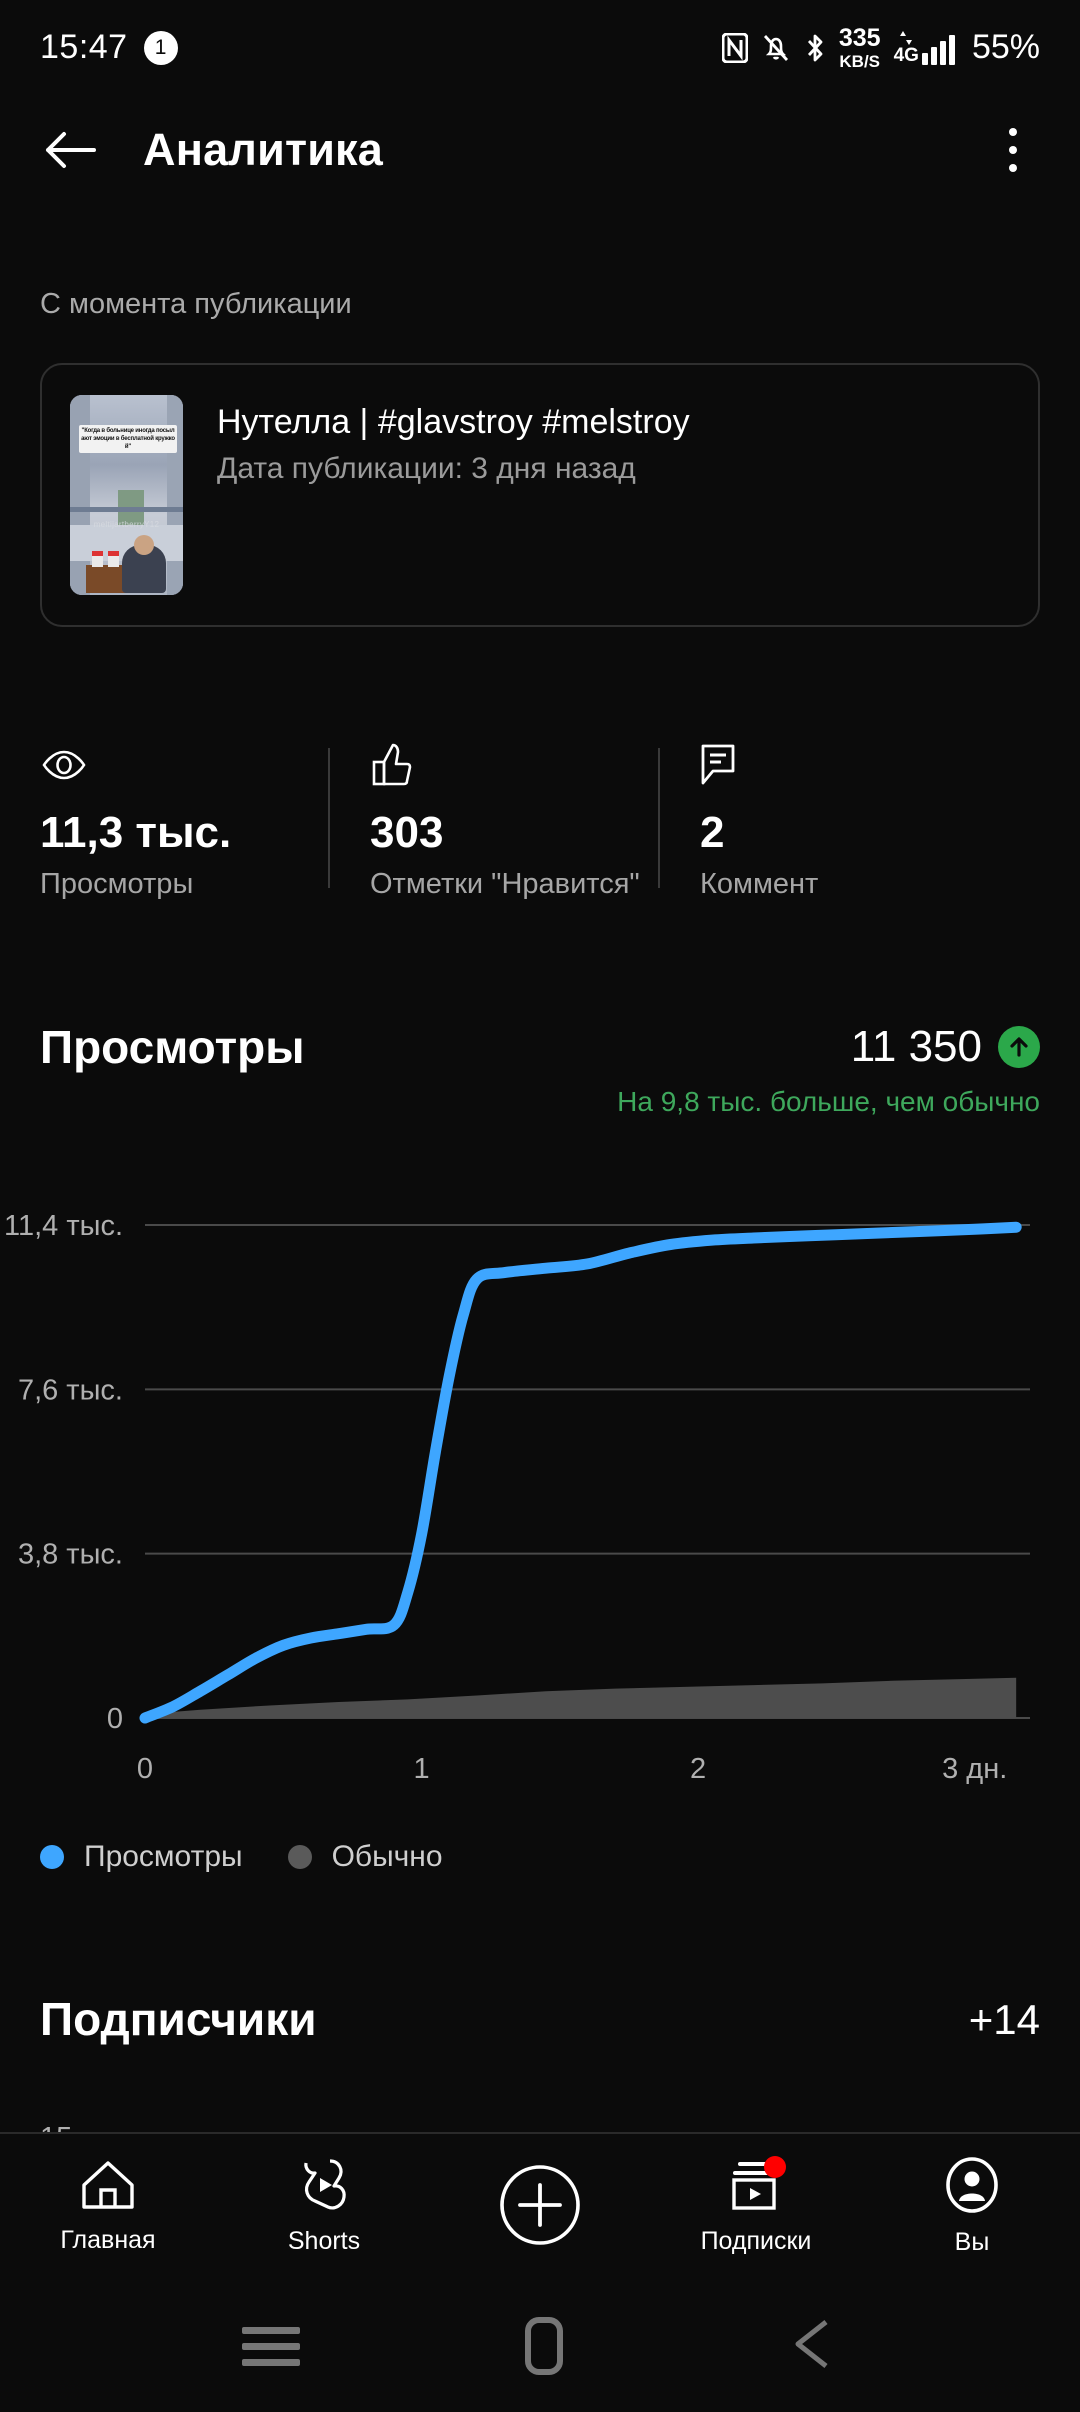 This screenshot has width=1080, height=2412. Describe the element at coordinates (889, 765) in the screenshot. I see `comment-icon` at that location.